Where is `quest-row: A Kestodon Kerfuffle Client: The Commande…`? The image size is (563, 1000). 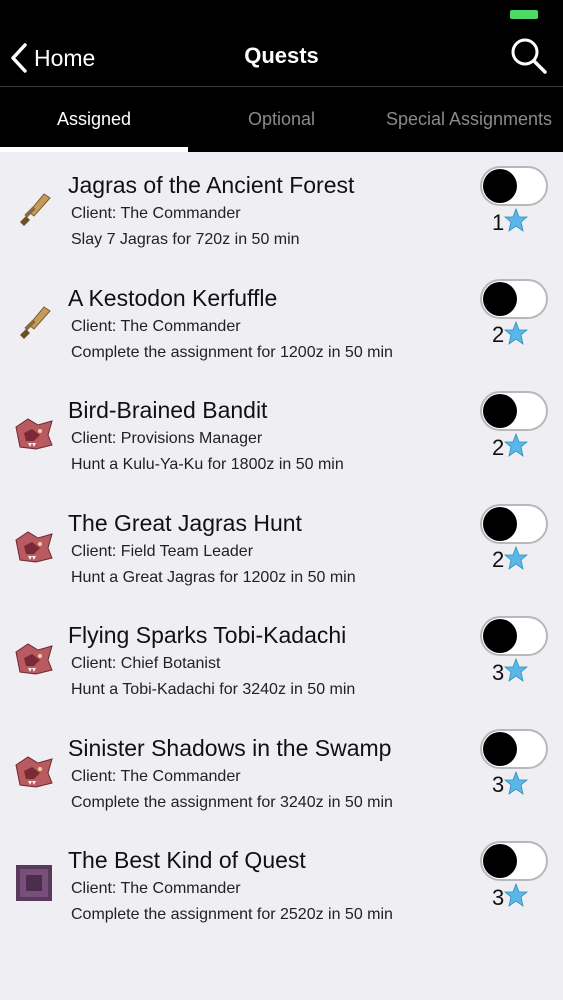 quest-row: A Kestodon Kerfuffle Client: The Commande… is located at coordinates (281, 321).